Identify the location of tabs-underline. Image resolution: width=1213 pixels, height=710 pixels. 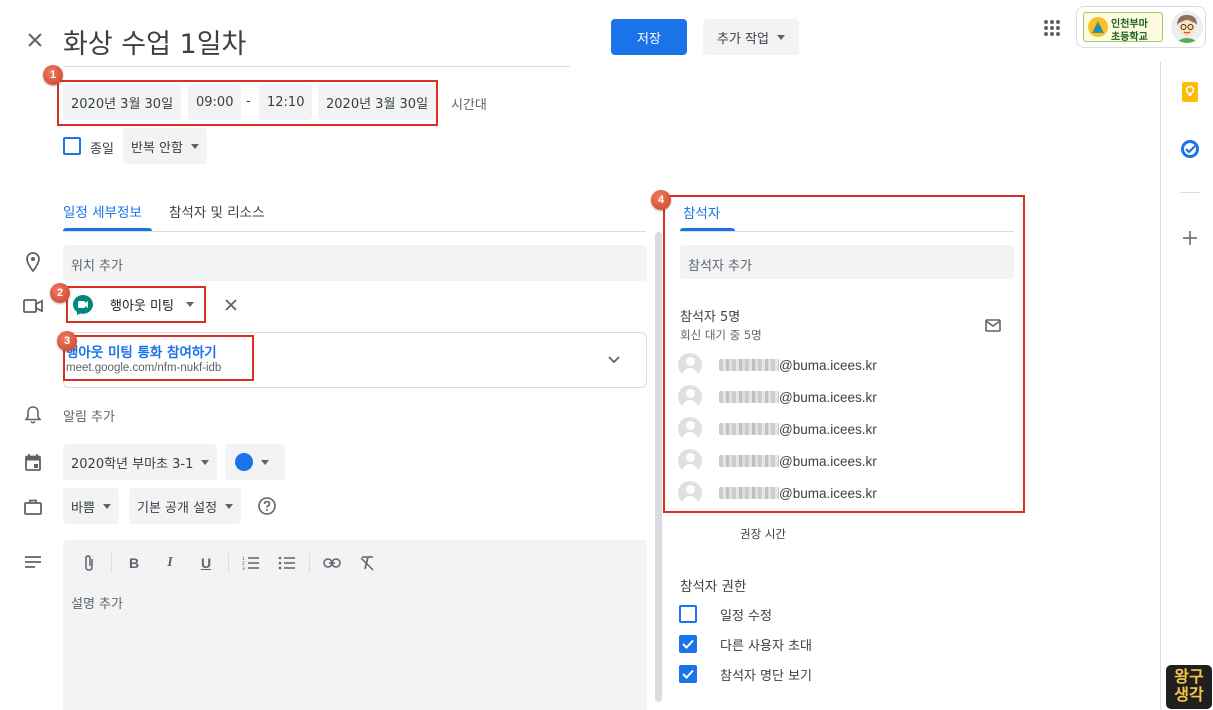
(354, 231).